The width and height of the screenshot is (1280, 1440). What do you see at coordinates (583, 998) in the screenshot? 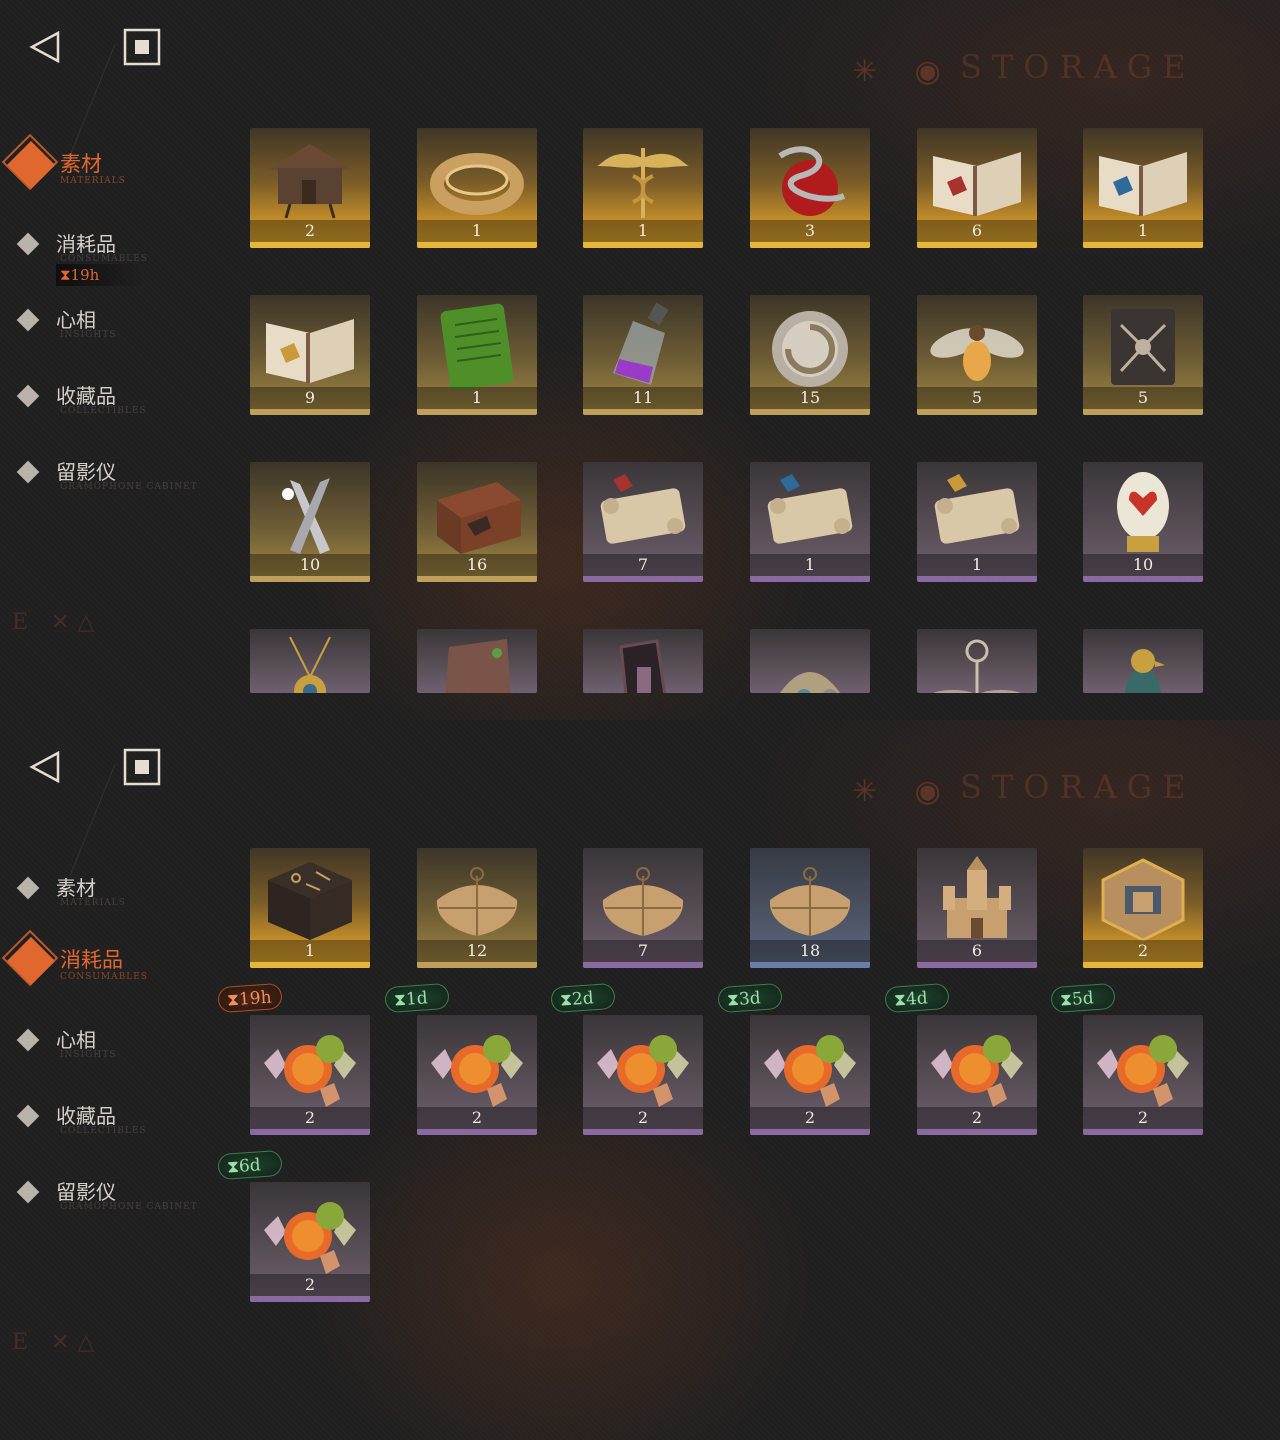
I see `expiry-timer-badge: ⧗2d` at bounding box center [583, 998].